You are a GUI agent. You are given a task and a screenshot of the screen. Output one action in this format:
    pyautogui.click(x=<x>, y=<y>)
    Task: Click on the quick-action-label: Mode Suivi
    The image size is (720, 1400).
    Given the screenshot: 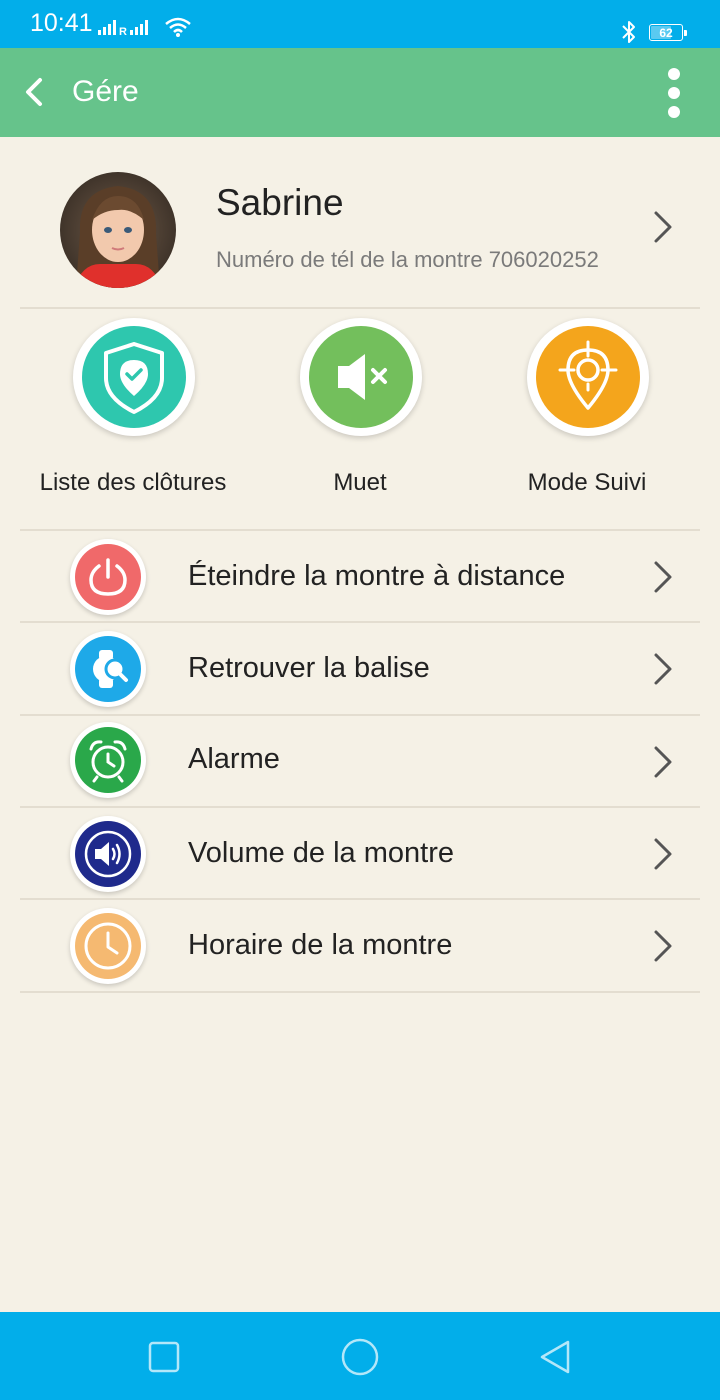 What is the action you would take?
    pyautogui.click(x=587, y=482)
    